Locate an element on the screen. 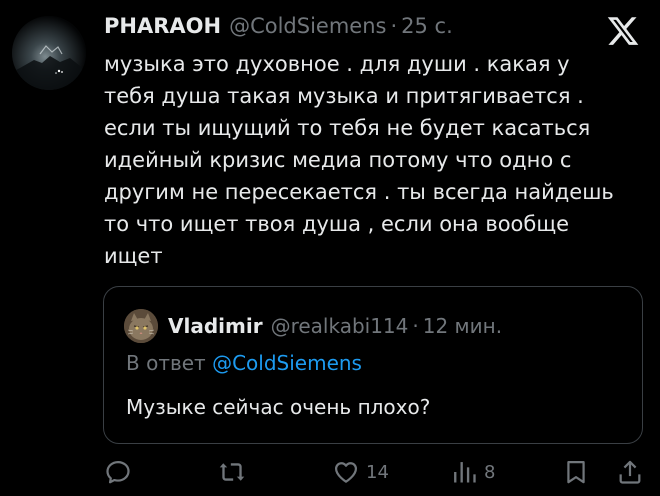 The width and height of the screenshot is (660, 496). quoted-author-avatar is located at coordinates (141, 326).